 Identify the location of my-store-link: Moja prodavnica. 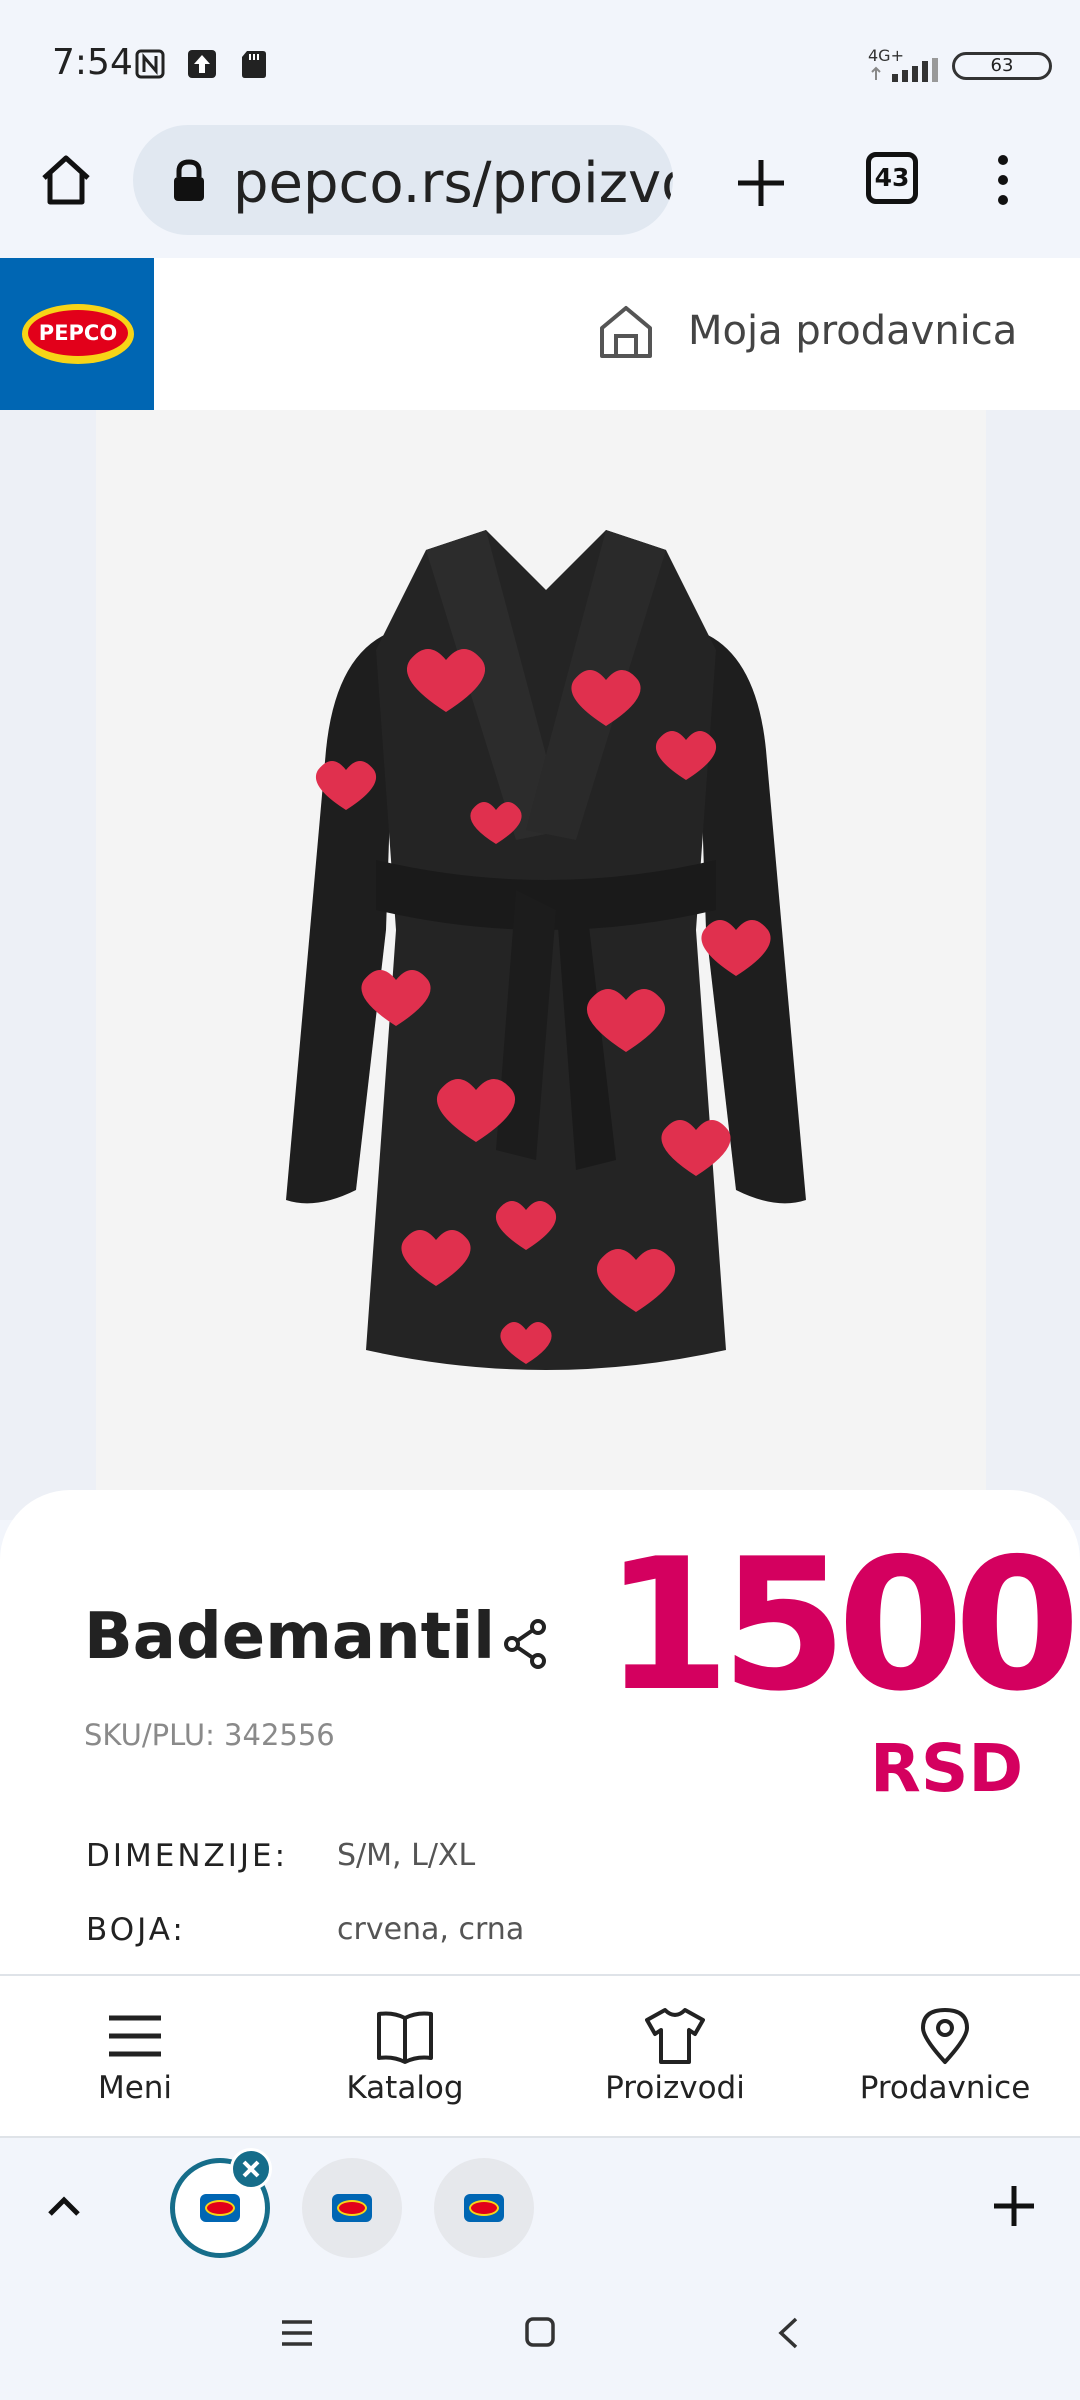
(852, 331).